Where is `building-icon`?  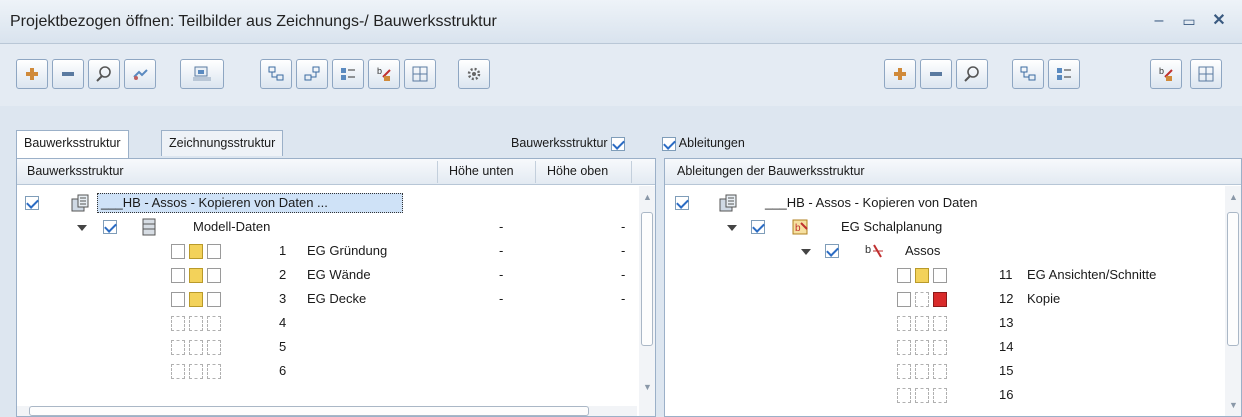
building-icon is located at coordinates (728, 203).